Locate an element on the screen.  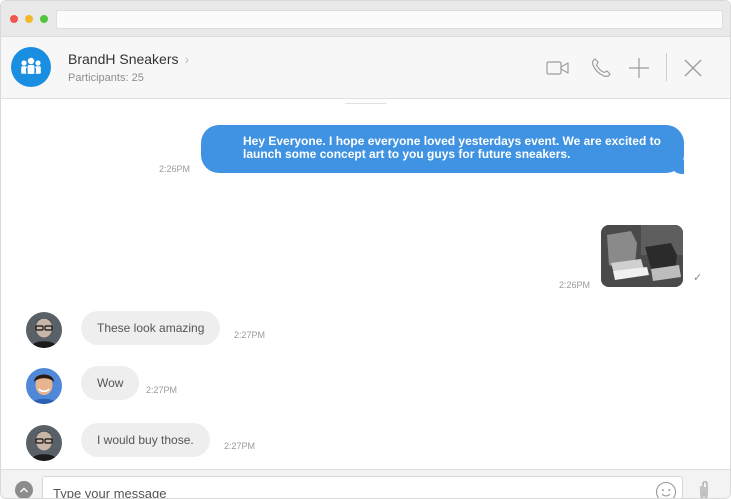
phone-icon is located at coordinates (601, 67).